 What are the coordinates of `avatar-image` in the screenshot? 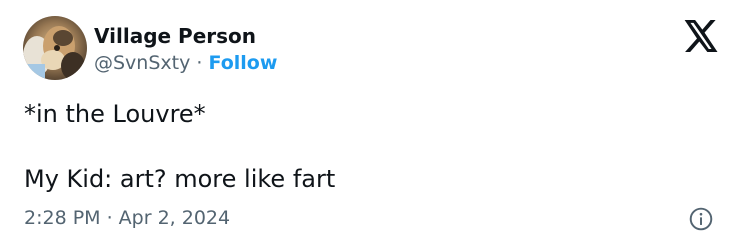 It's located at (55, 48).